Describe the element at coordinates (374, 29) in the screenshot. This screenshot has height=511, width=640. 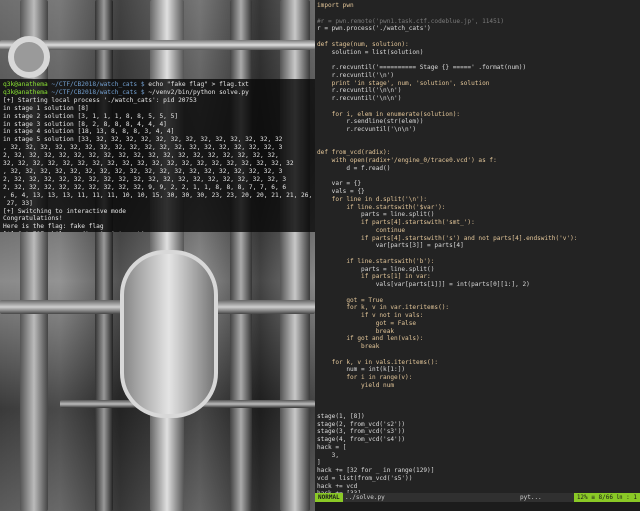
I see `code-line: r = pwn.process('./watch_cats')` at that location.